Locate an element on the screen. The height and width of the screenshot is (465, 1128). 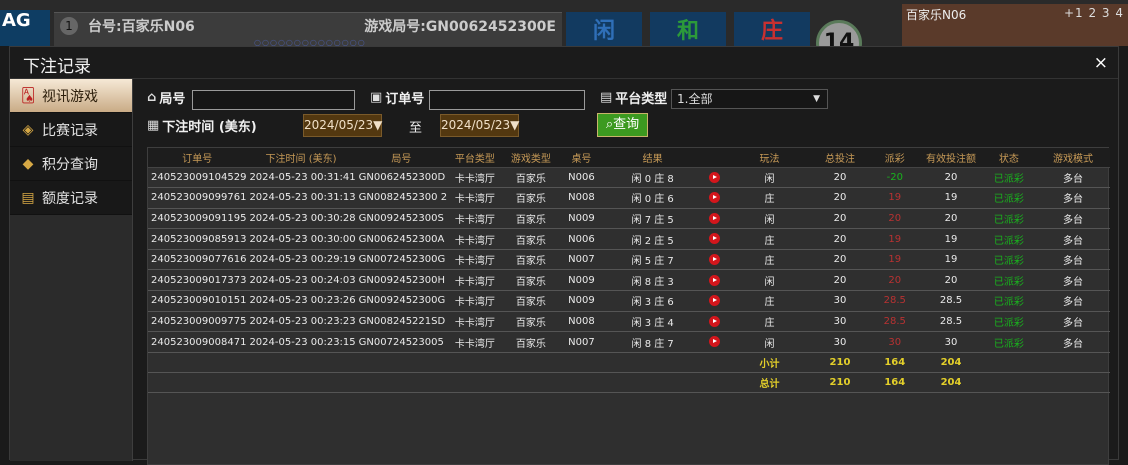
close-icon: × is located at coordinates (1101, 63).